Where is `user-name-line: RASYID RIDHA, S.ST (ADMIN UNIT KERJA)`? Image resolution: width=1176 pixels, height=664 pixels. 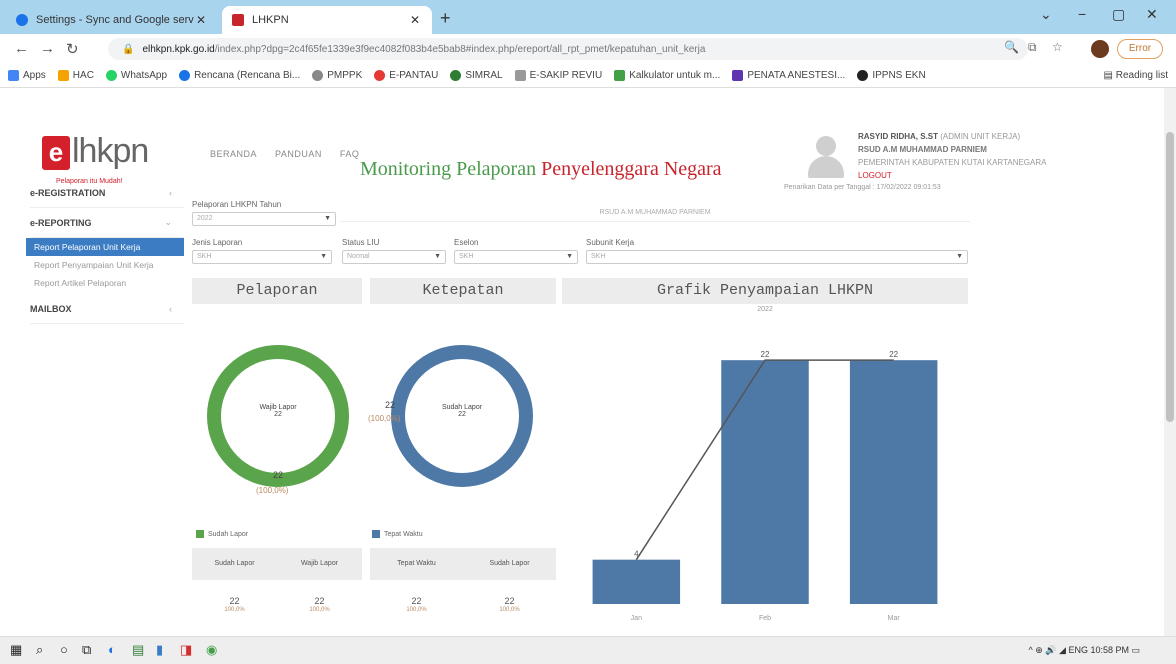
user-name-line: RASYID RIDHA, S.ST (ADMIN UNIT KERJA) is located at coordinates (939, 136).